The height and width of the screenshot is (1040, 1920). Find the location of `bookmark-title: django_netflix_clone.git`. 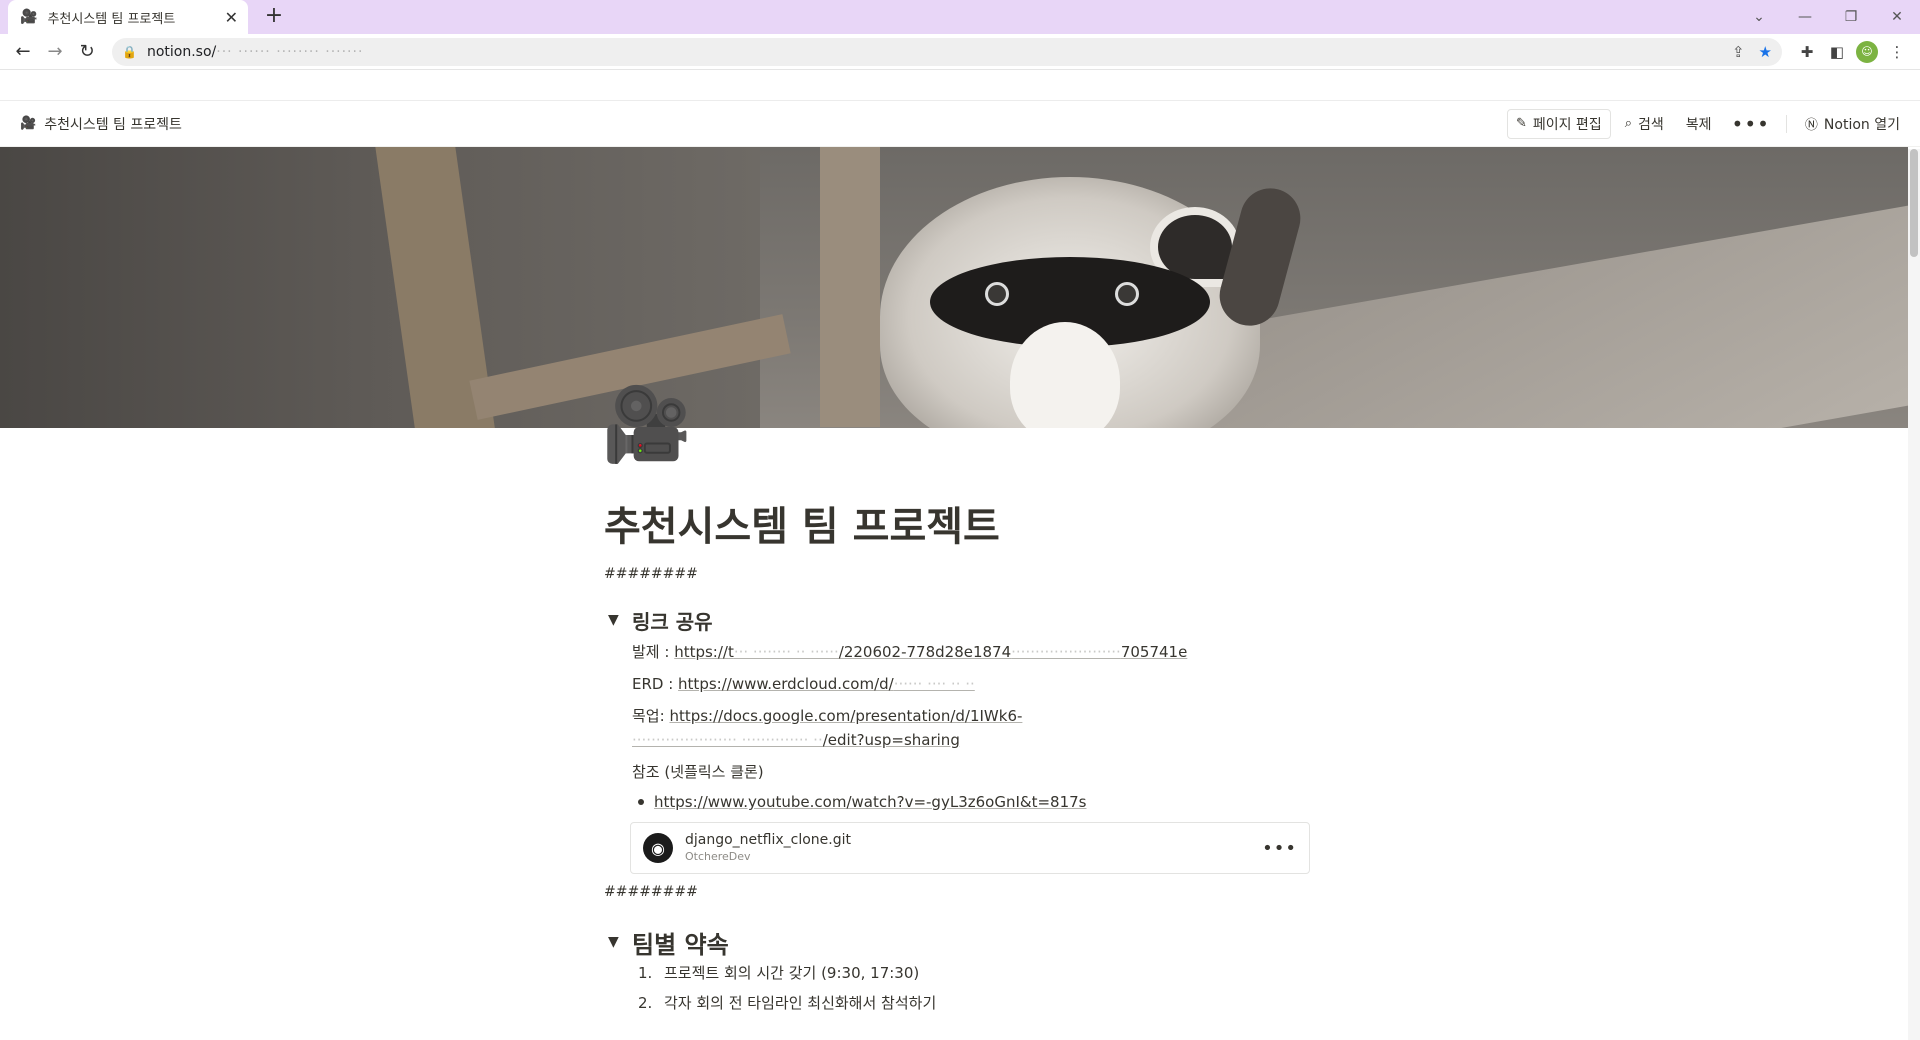

bookmark-title: django_netflix_clone.git is located at coordinates (768, 840).